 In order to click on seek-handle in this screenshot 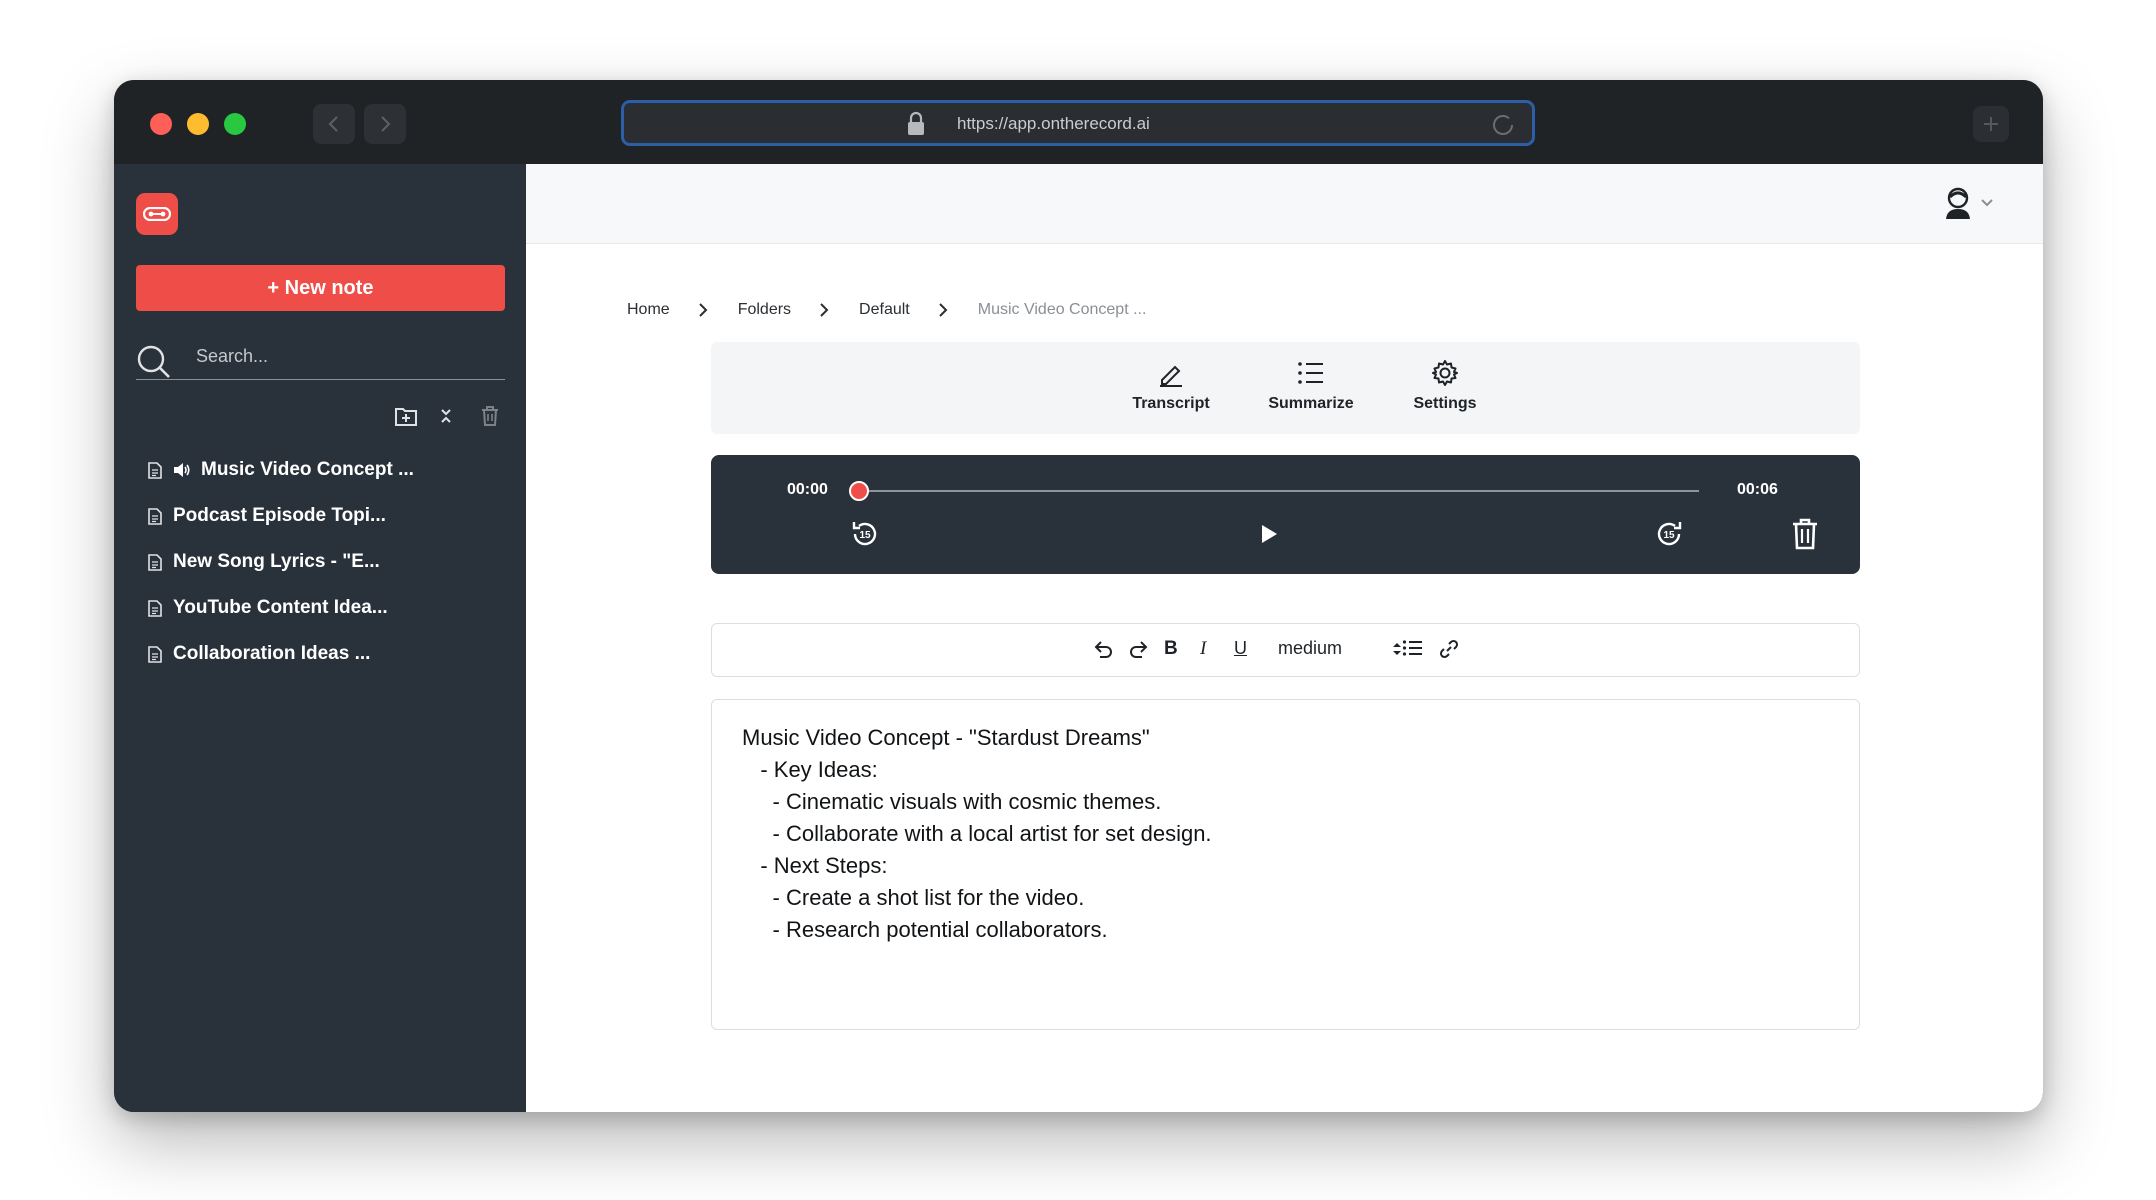, I will do `click(859, 491)`.